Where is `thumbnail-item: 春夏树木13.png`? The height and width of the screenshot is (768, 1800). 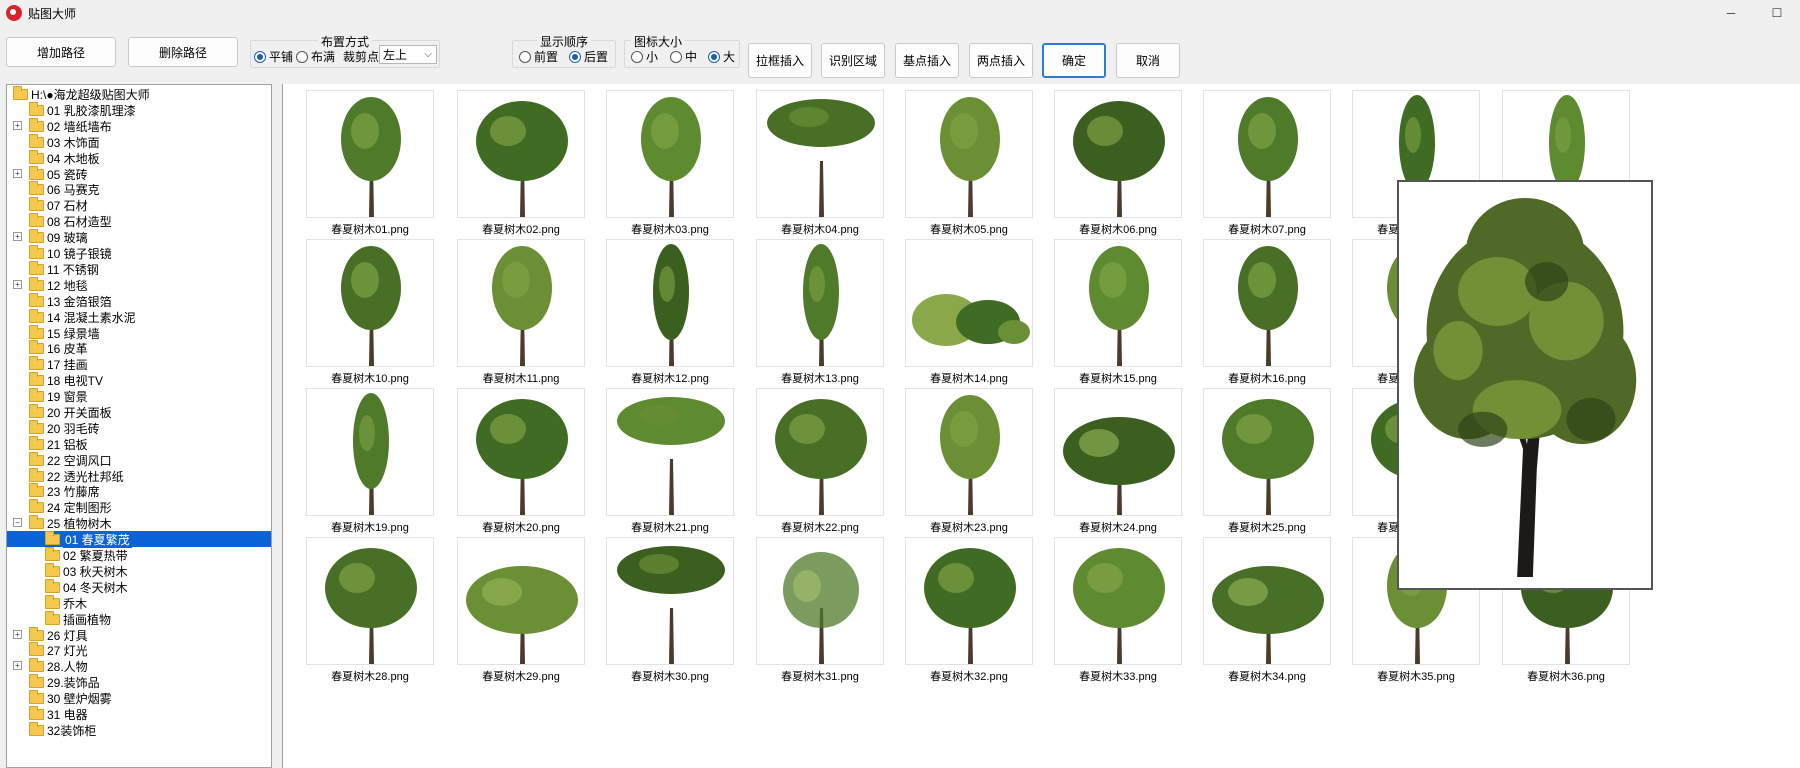 thumbnail-item: 春夏树木13.png is located at coordinates (820, 312).